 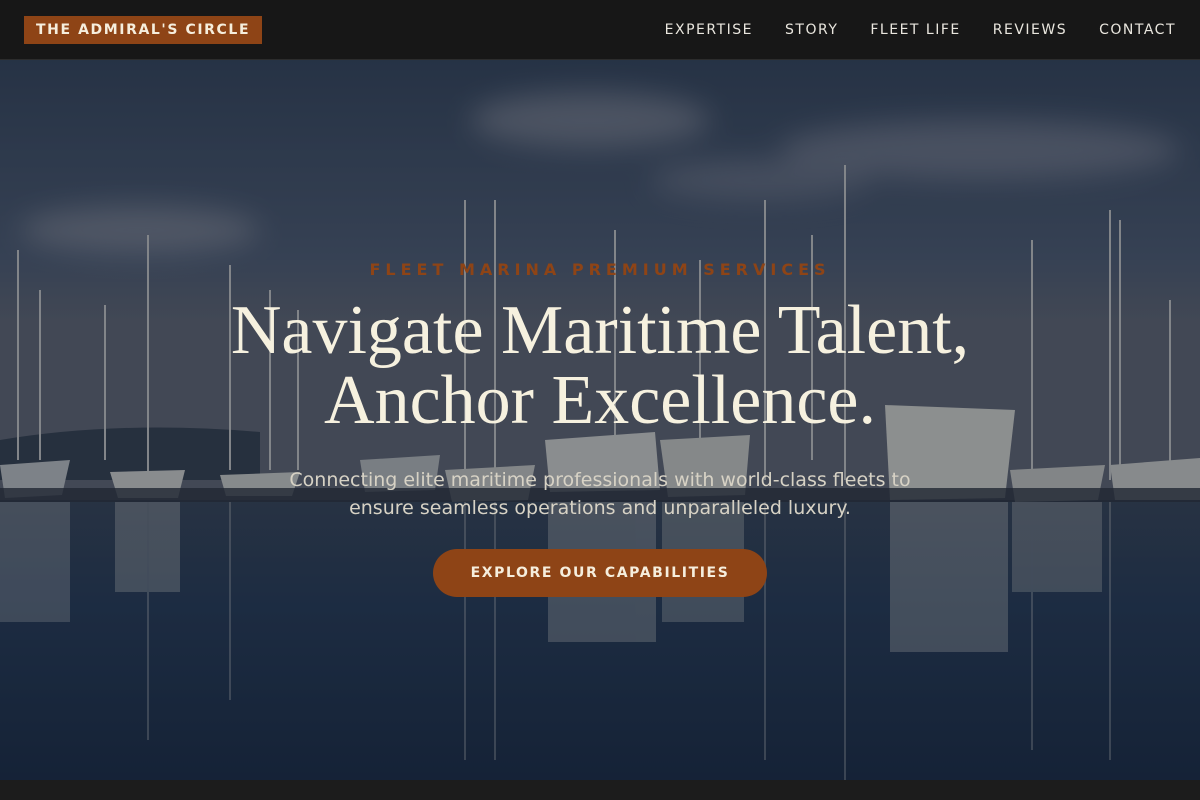 What do you see at coordinates (709, 30) in the screenshot?
I see `nav-item-expertise: EXPERTISE` at bounding box center [709, 30].